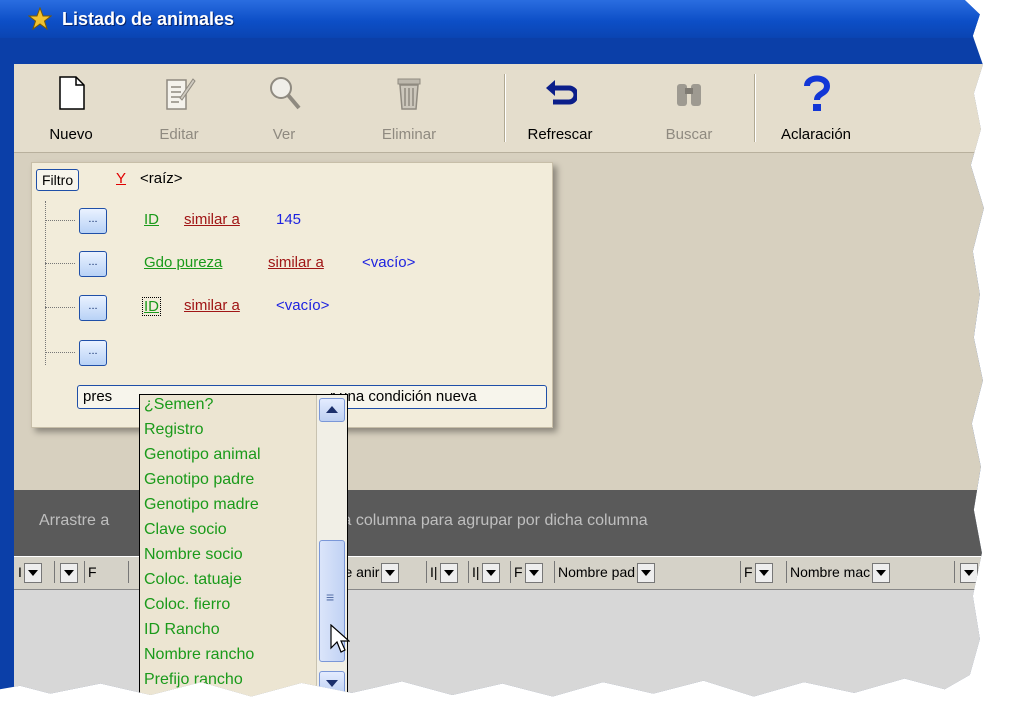  What do you see at coordinates (689, 110) in the screenshot?
I see `search-button: Buscar` at bounding box center [689, 110].